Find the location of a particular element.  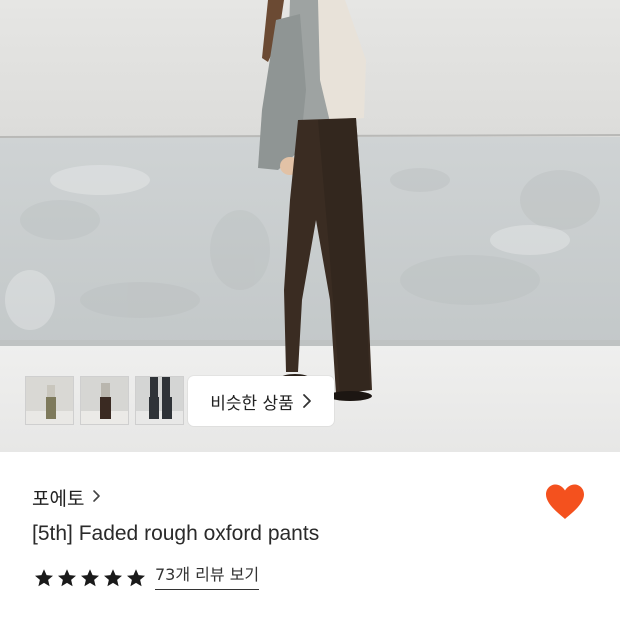

view-reviews-link: 73개 리뷰 보기 is located at coordinates (207, 577).